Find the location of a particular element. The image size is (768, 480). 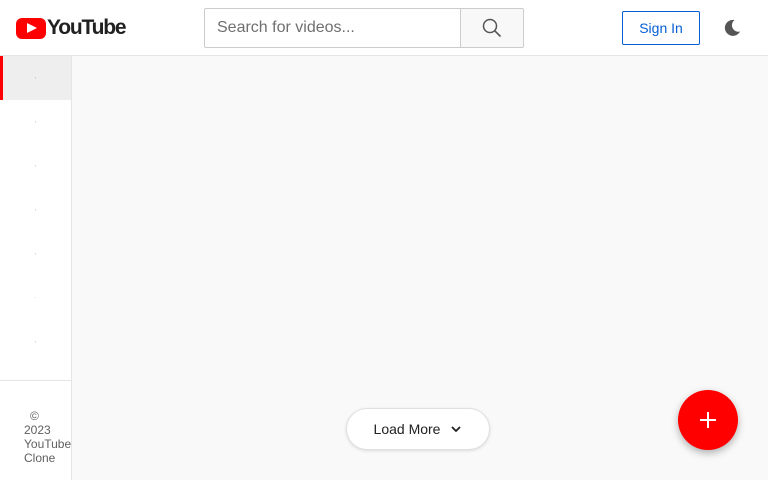

home-icon: ◦ is located at coordinates (35, 77).